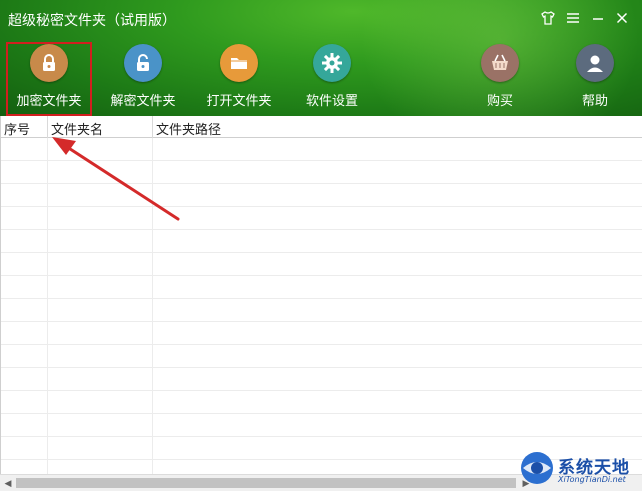 This screenshot has width=642, height=491. I want to click on lock-open-icon, so click(143, 63).